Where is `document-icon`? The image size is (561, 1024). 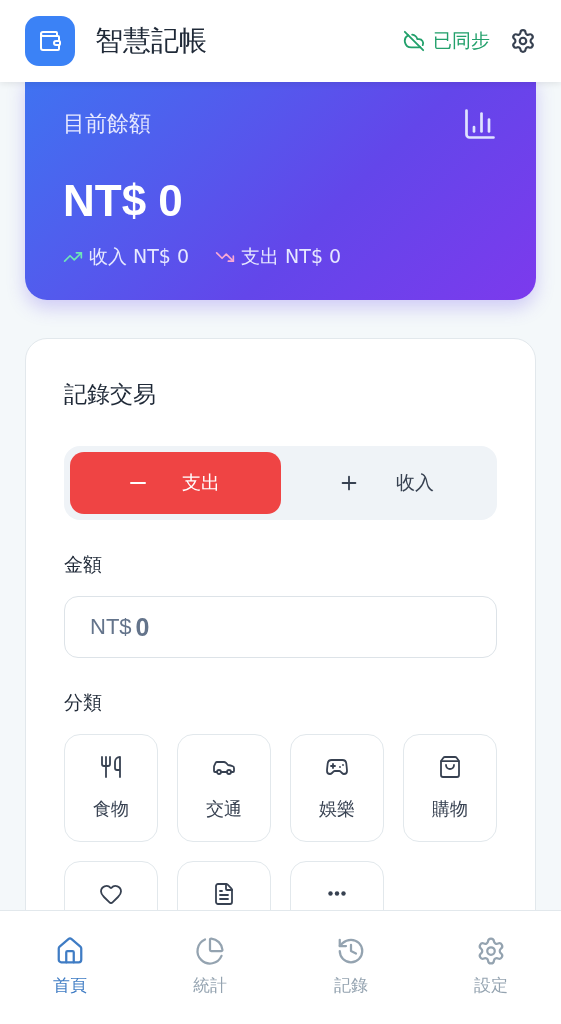 document-icon is located at coordinates (224, 894).